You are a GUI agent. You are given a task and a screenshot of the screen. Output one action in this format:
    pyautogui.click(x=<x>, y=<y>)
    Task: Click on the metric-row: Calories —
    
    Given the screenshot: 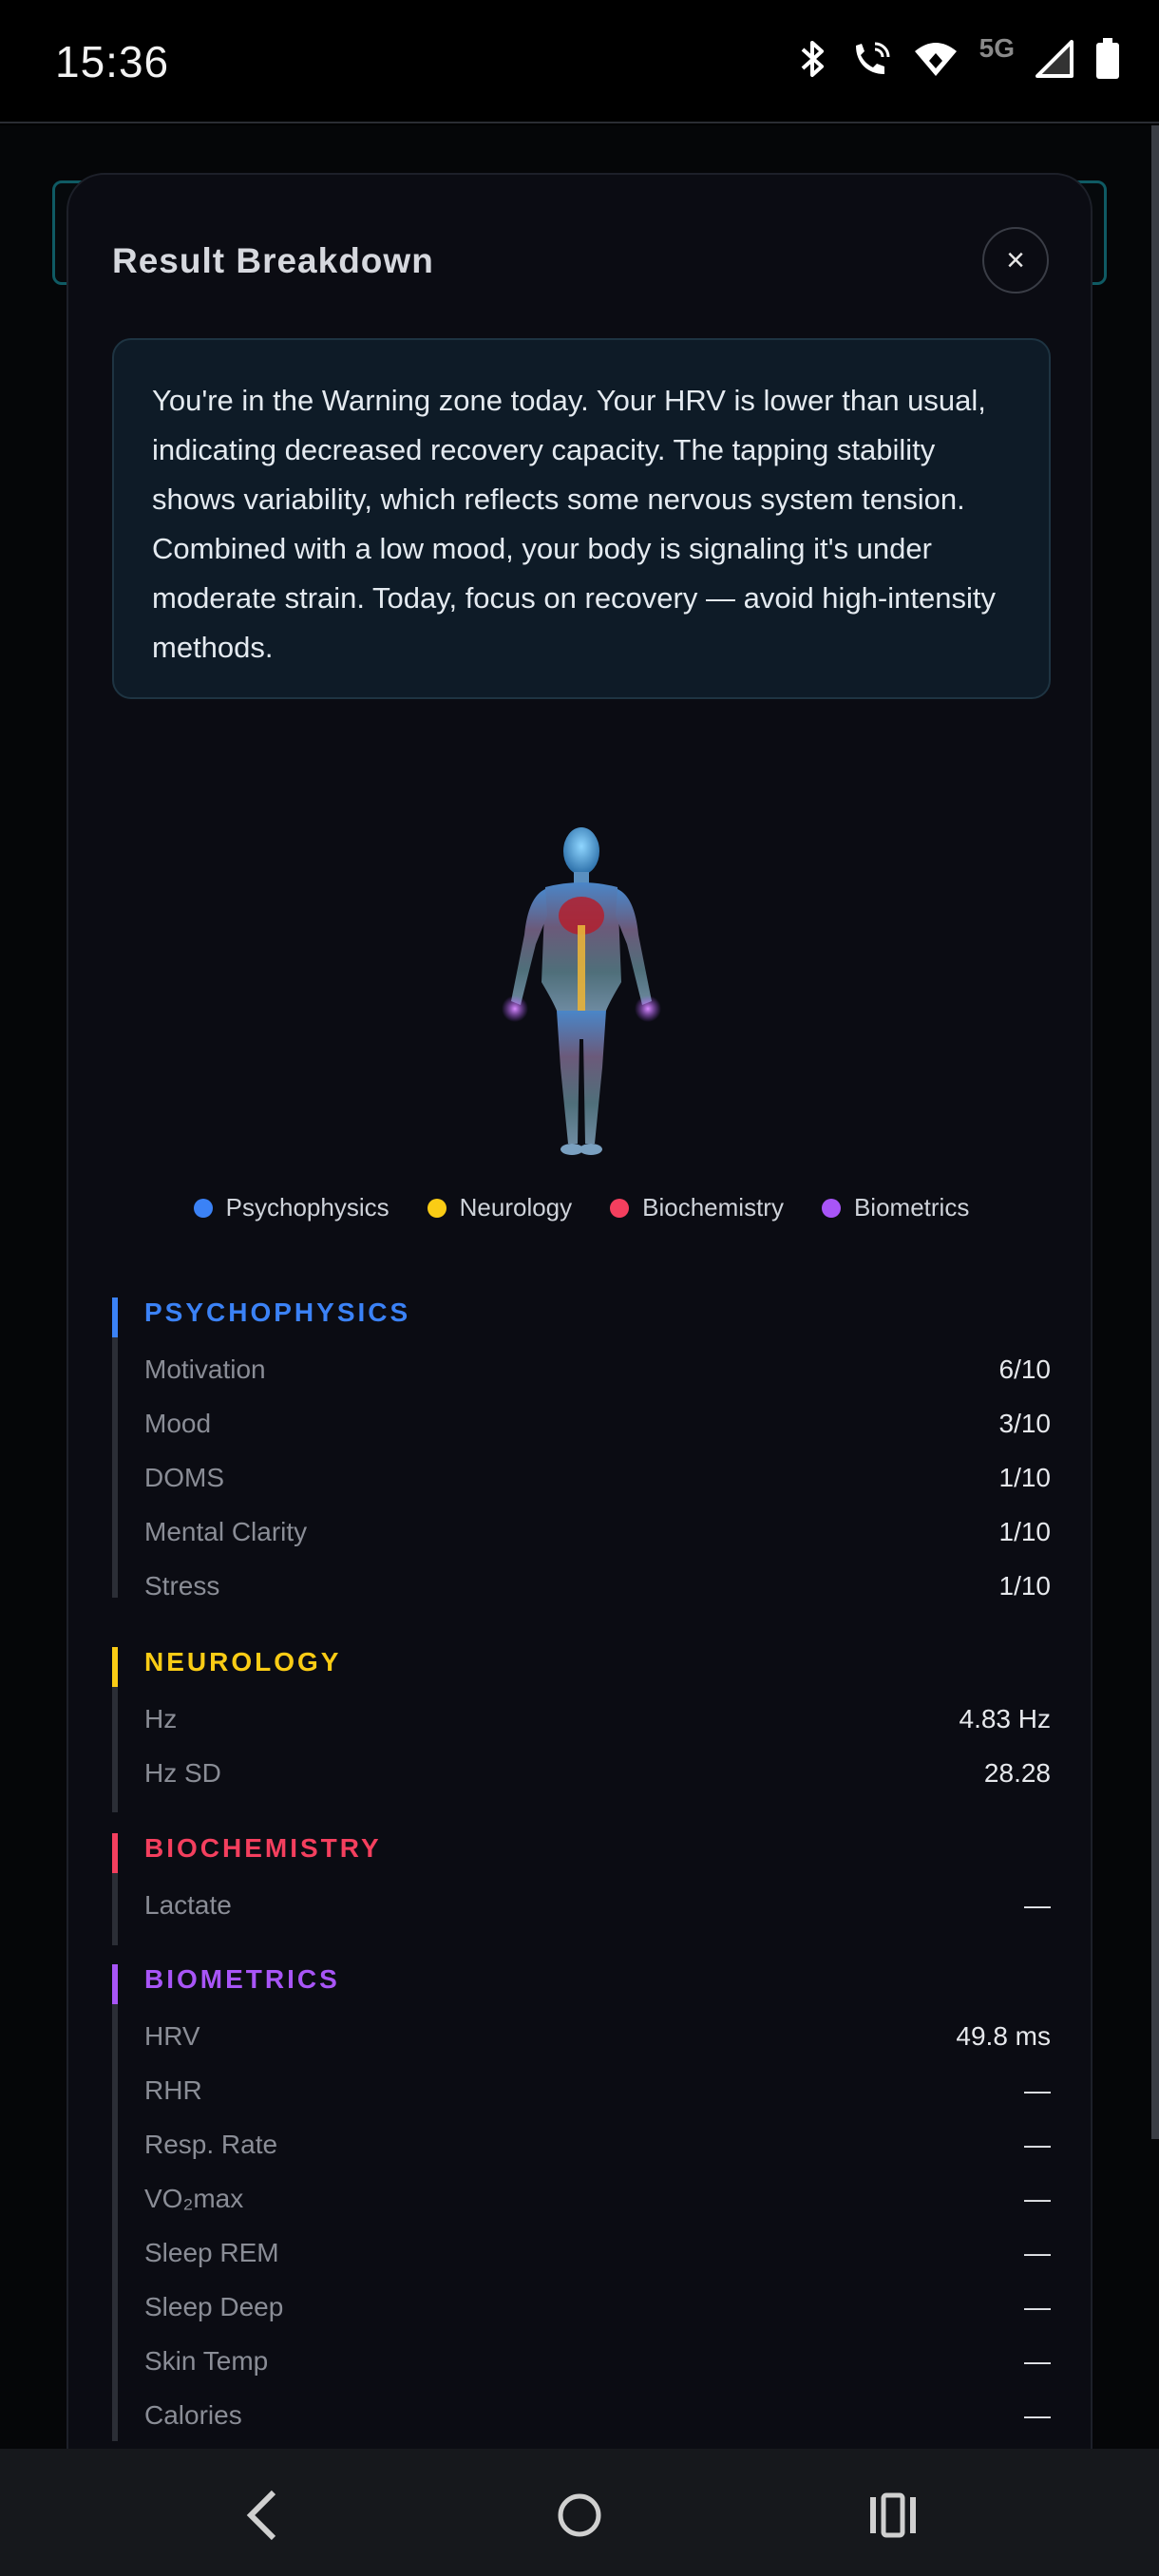 What is the action you would take?
    pyautogui.click(x=597, y=2415)
    